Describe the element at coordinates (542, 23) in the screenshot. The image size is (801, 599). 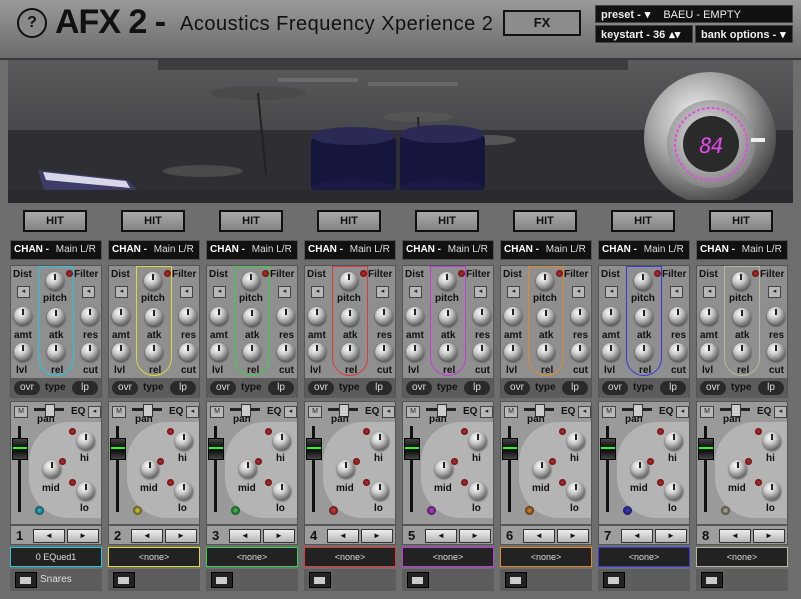
I see `fx-button: FX` at that location.